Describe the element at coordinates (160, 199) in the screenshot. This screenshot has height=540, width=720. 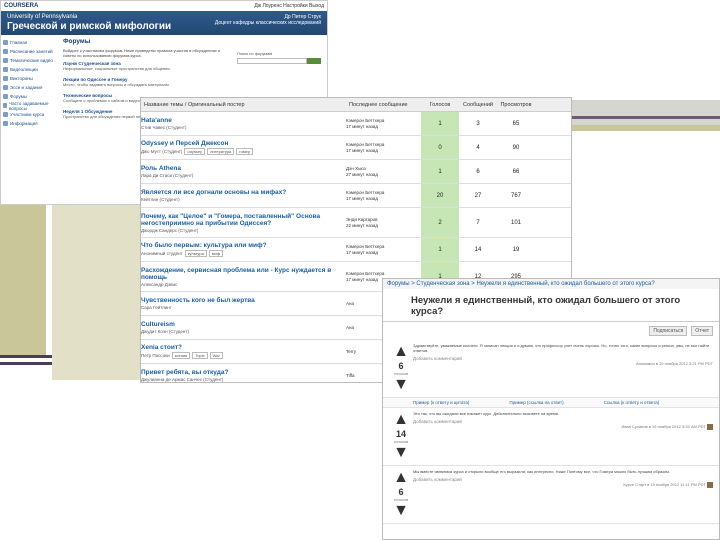
I see `author-name: Кейтлин (Студент)` at that location.